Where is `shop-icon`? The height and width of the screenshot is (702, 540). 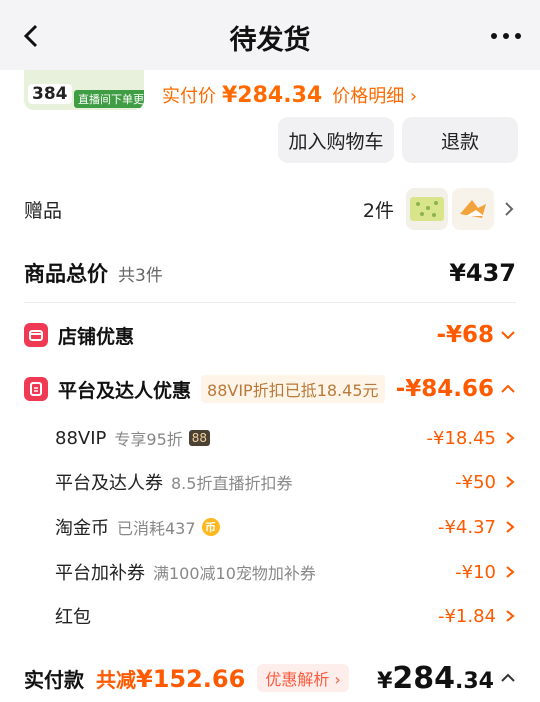 shop-icon is located at coordinates (36, 335).